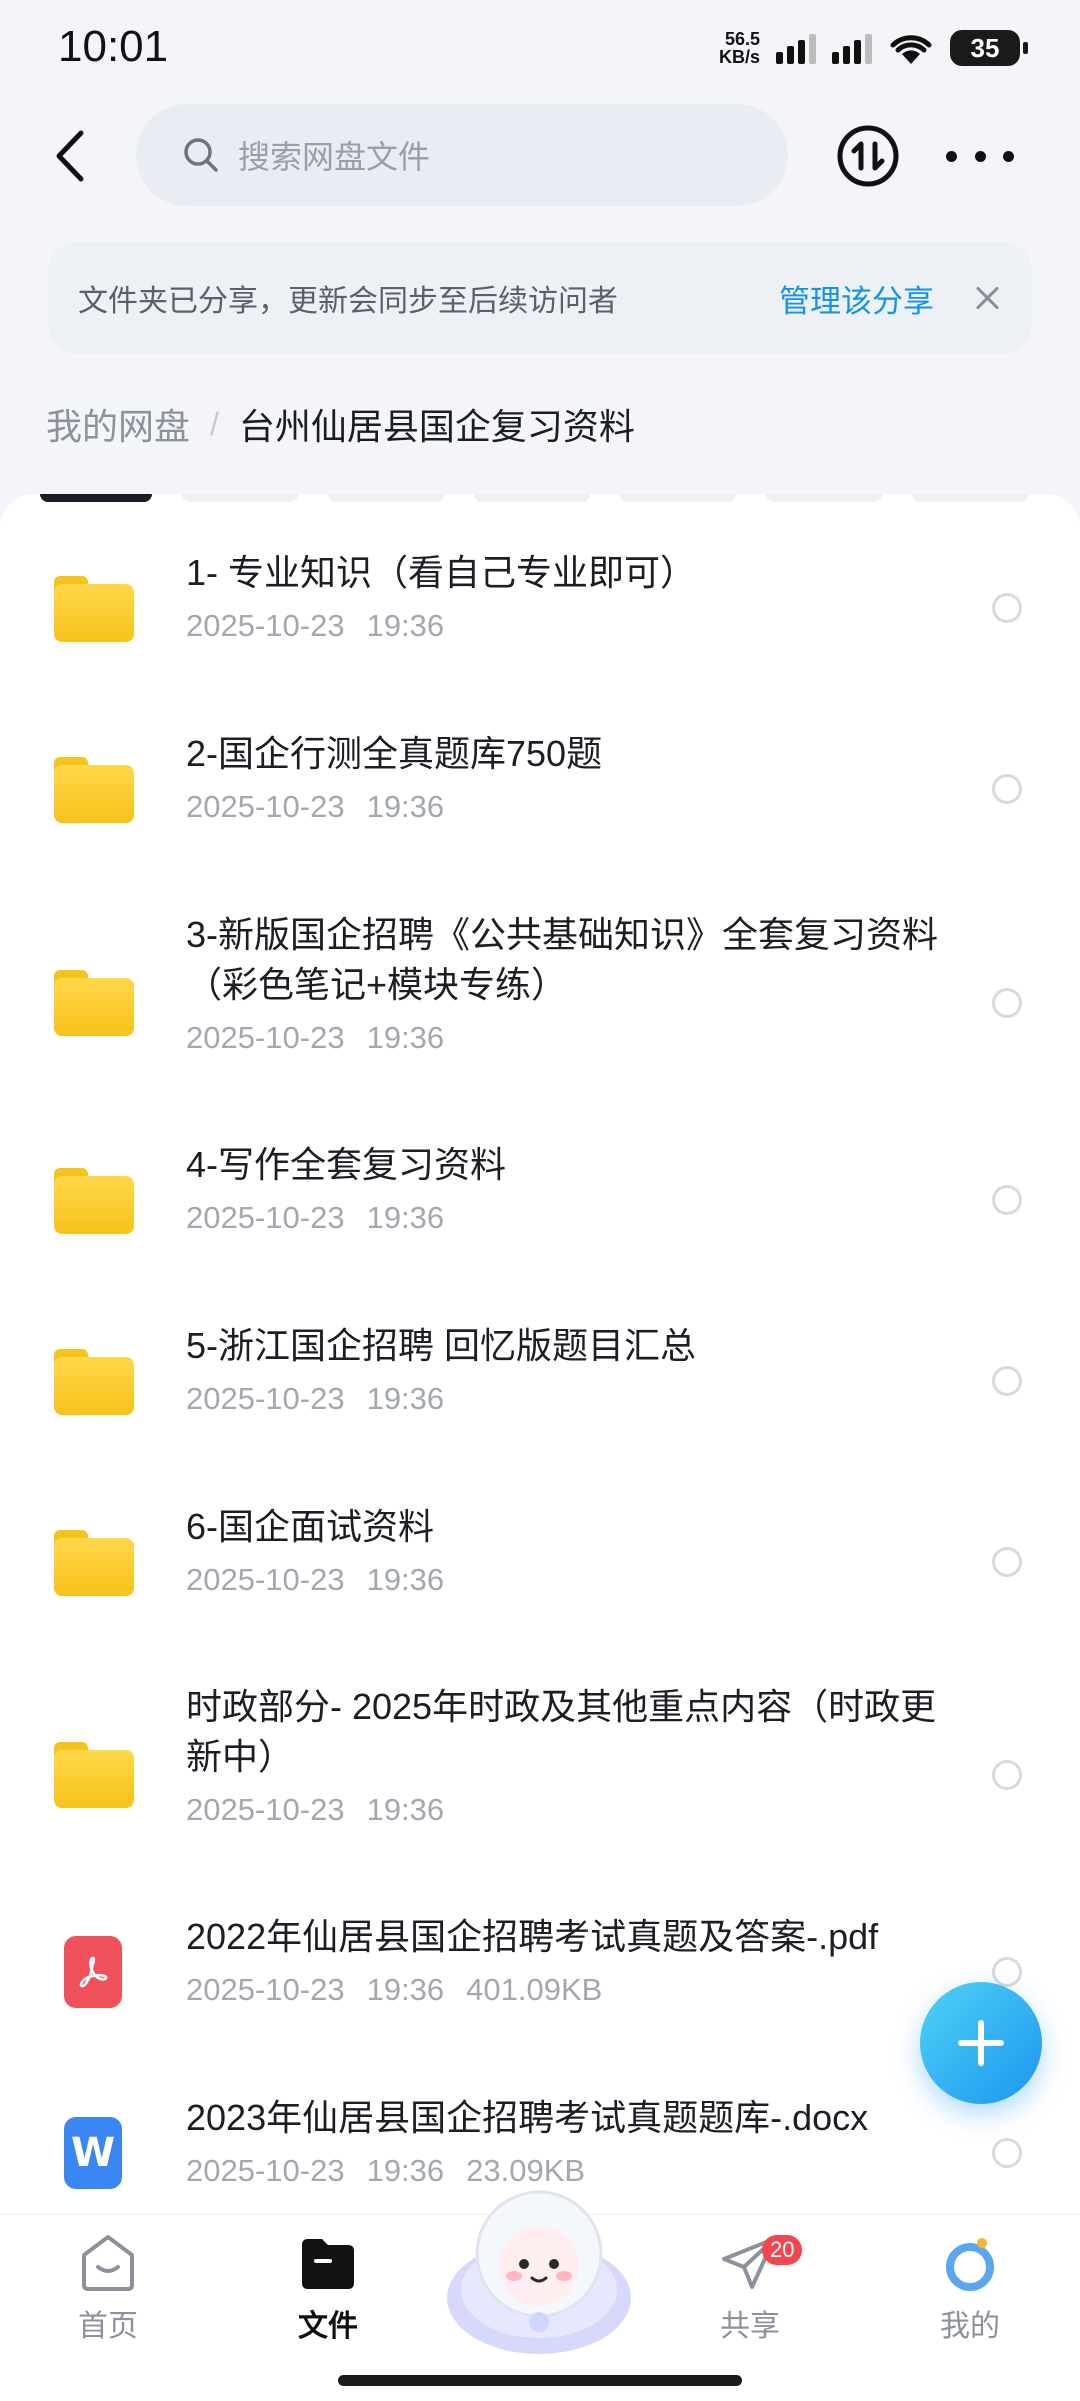  I want to click on tab-me-label: 我的, so click(970, 2326).